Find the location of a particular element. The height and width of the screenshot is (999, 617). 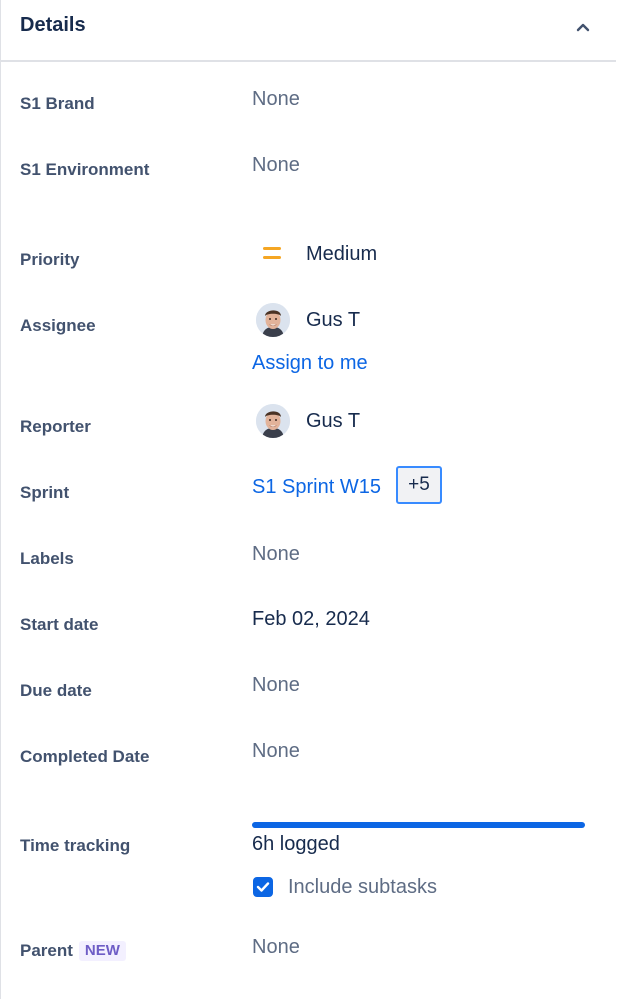

include-subtasks-label: Include subtasks is located at coordinates (362, 887).